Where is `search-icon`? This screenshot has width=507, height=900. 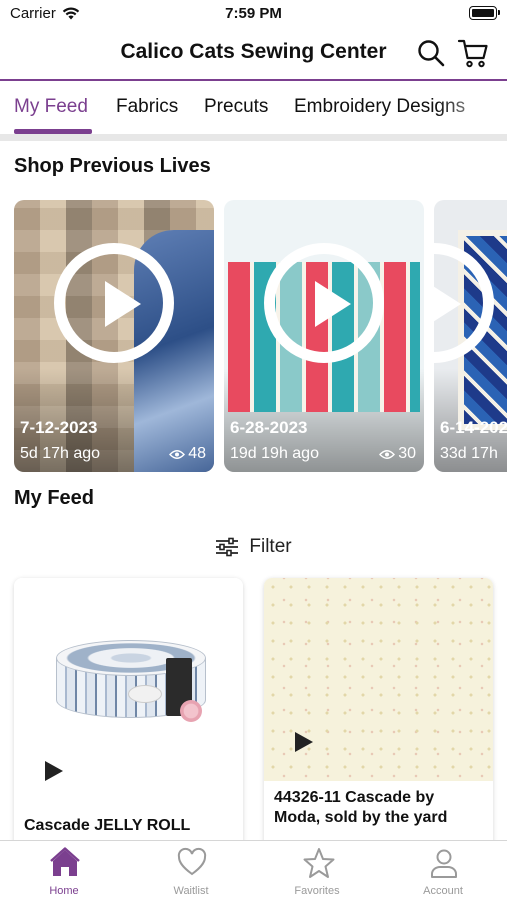 search-icon is located at coordinates (431, 53).